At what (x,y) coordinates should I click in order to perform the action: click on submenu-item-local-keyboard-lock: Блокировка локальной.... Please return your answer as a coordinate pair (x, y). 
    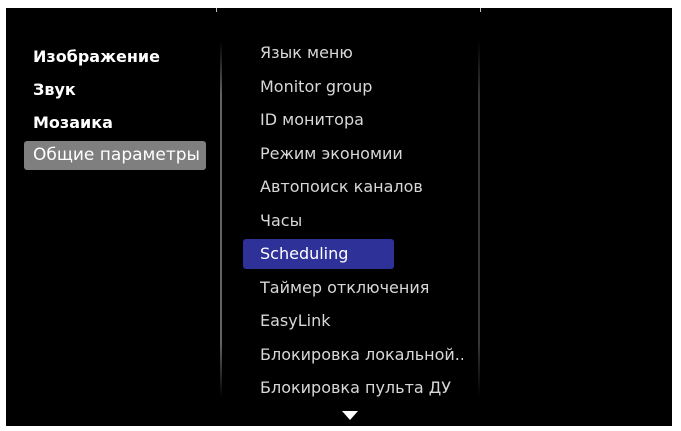
    Looking at the image, I should click on (353, 355).